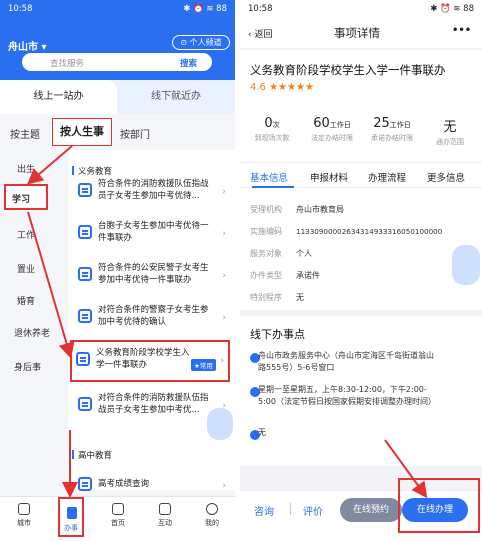 The width and height of the screenshot is (482, 541). I want to click on main-tabs: 线上一站办 线下就近办, so click(117, 97).